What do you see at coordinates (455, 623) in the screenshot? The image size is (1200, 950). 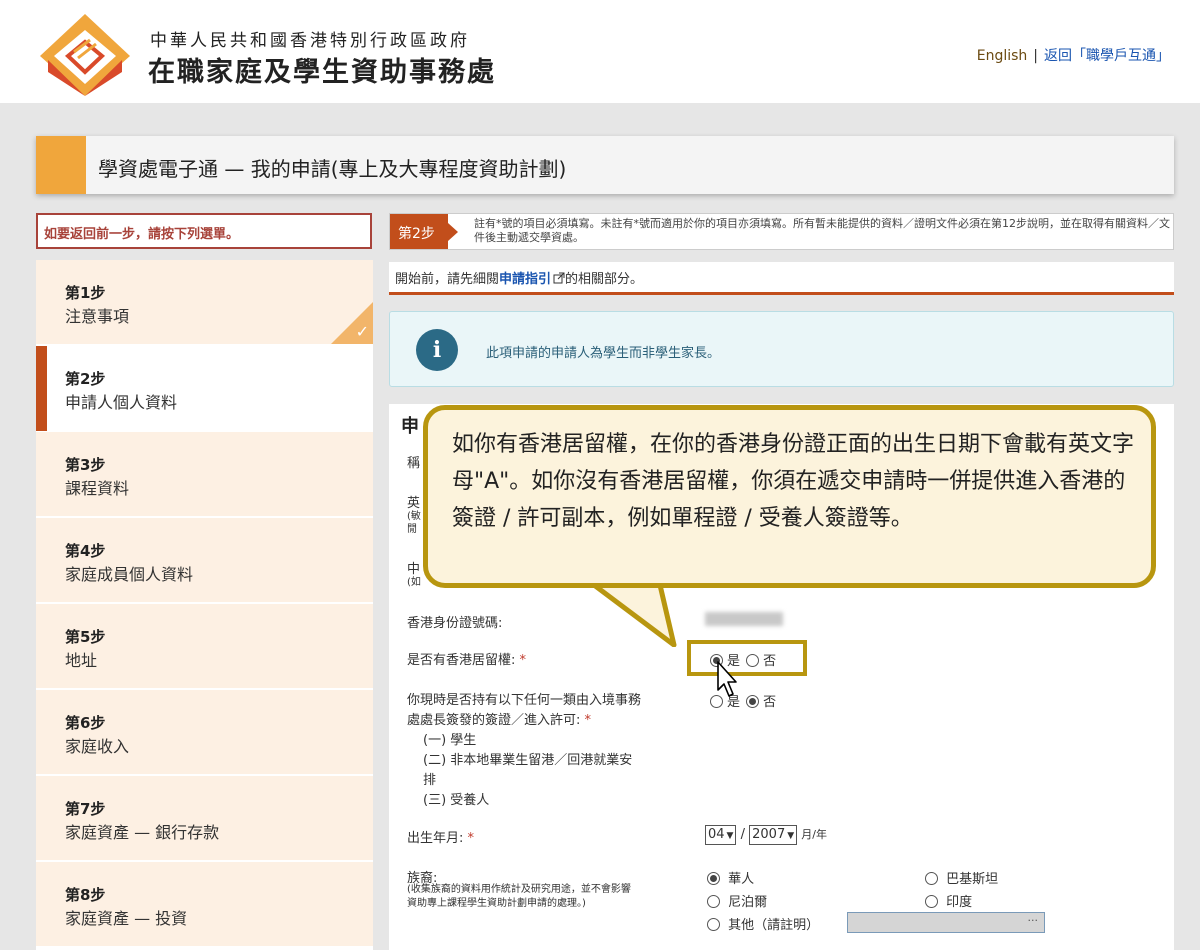 I see `hkid-label: 香港身份證號碼:` at bounding box center [455, 623].